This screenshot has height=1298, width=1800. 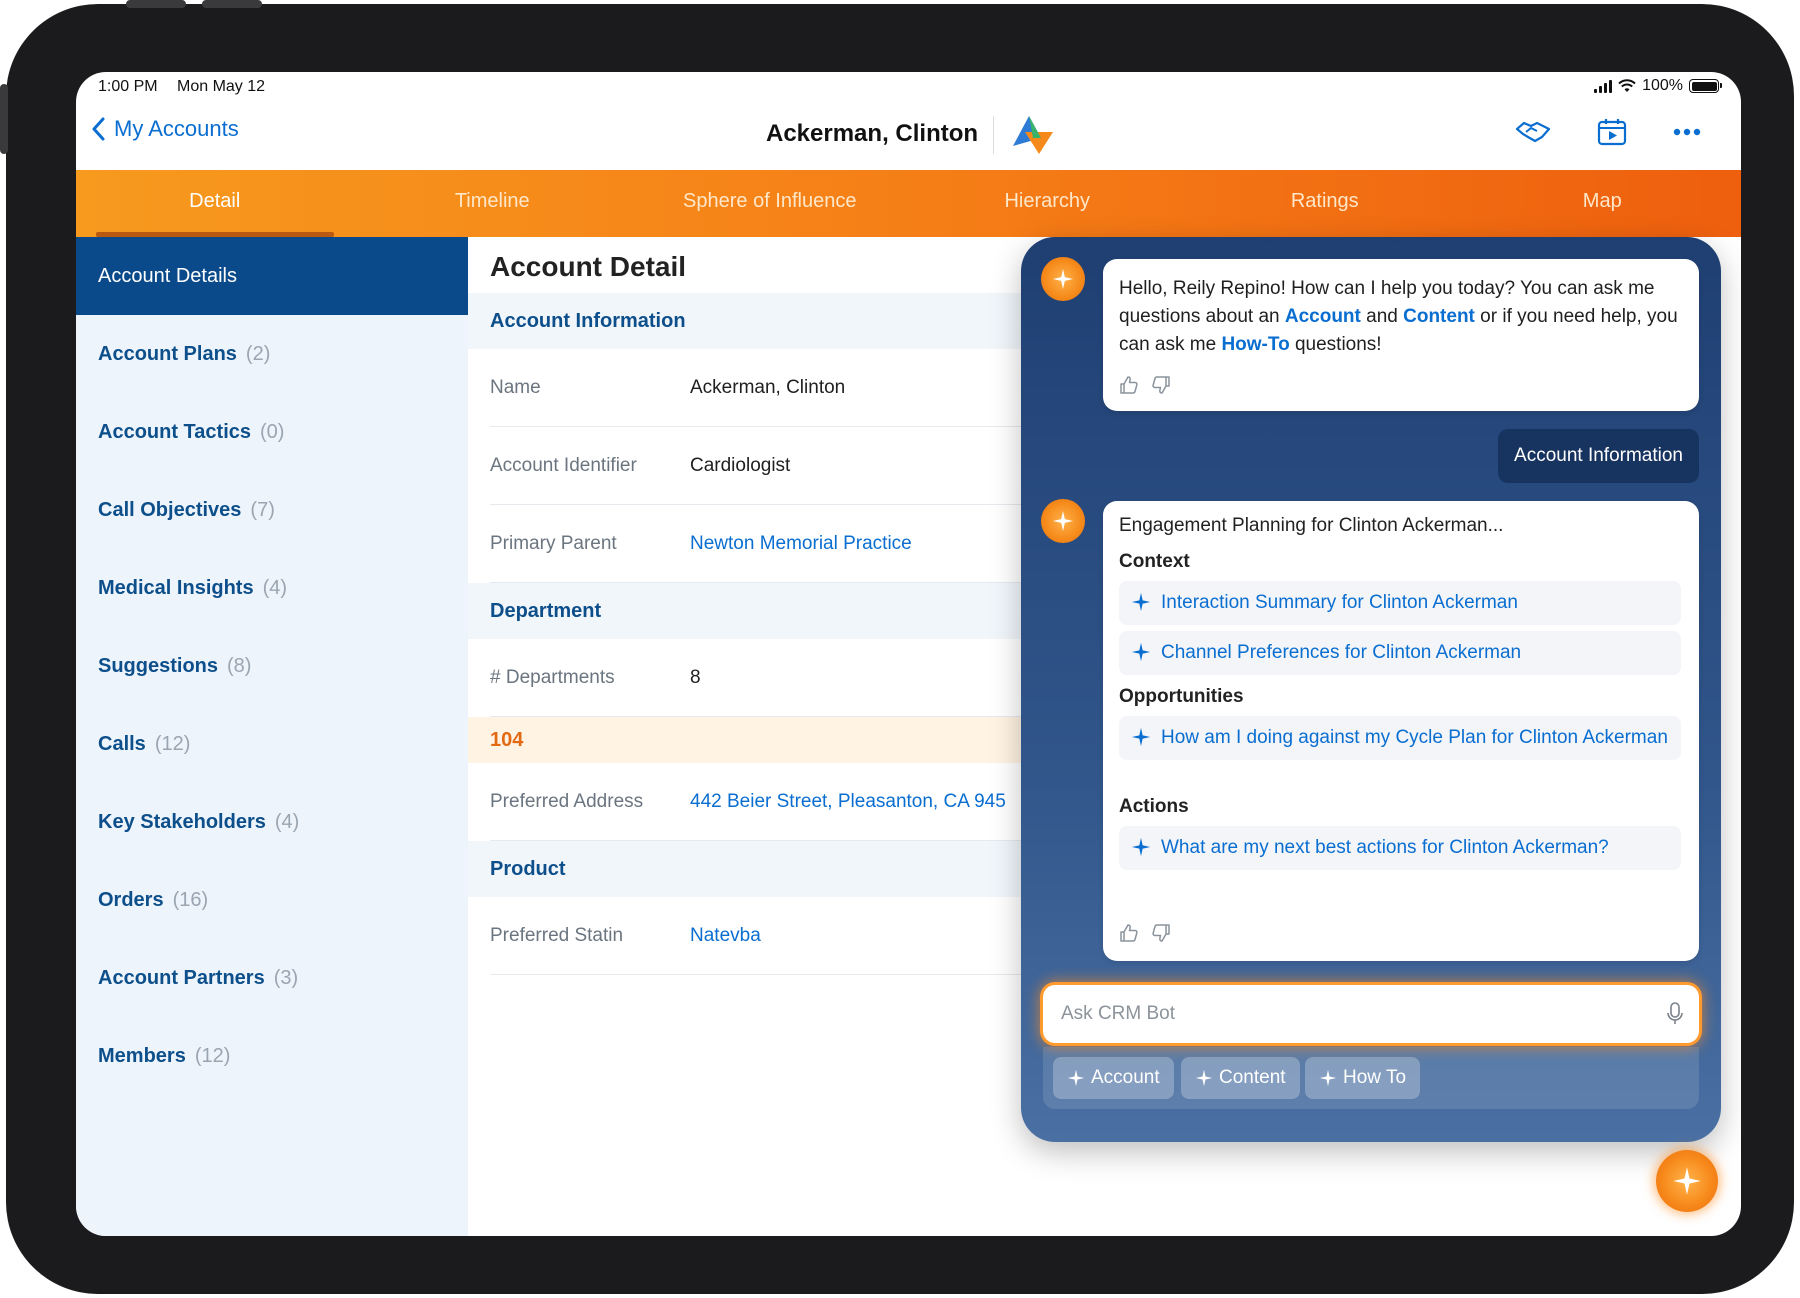 What do you see at coordinates (167, 275) in the screenshot?
I see `sidebar-item-label: Account Details` at bounding box center [167, 275].